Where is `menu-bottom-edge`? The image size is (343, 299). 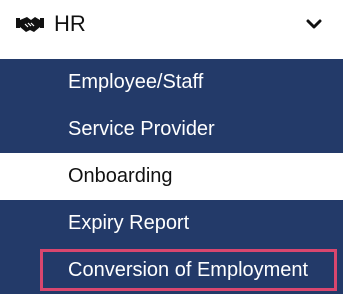 menu-bottom-edge is located at coordinates (171, 296).